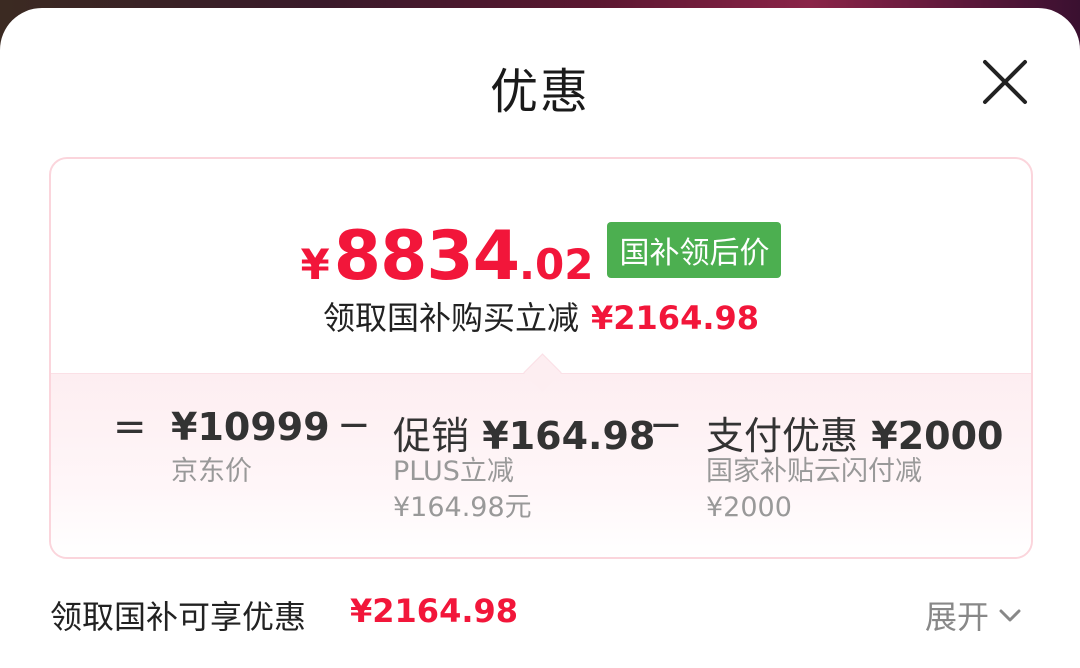 The image size is (1080, 668). I want to click on final-price: ¥ 8834 .02, so click(447, 256).